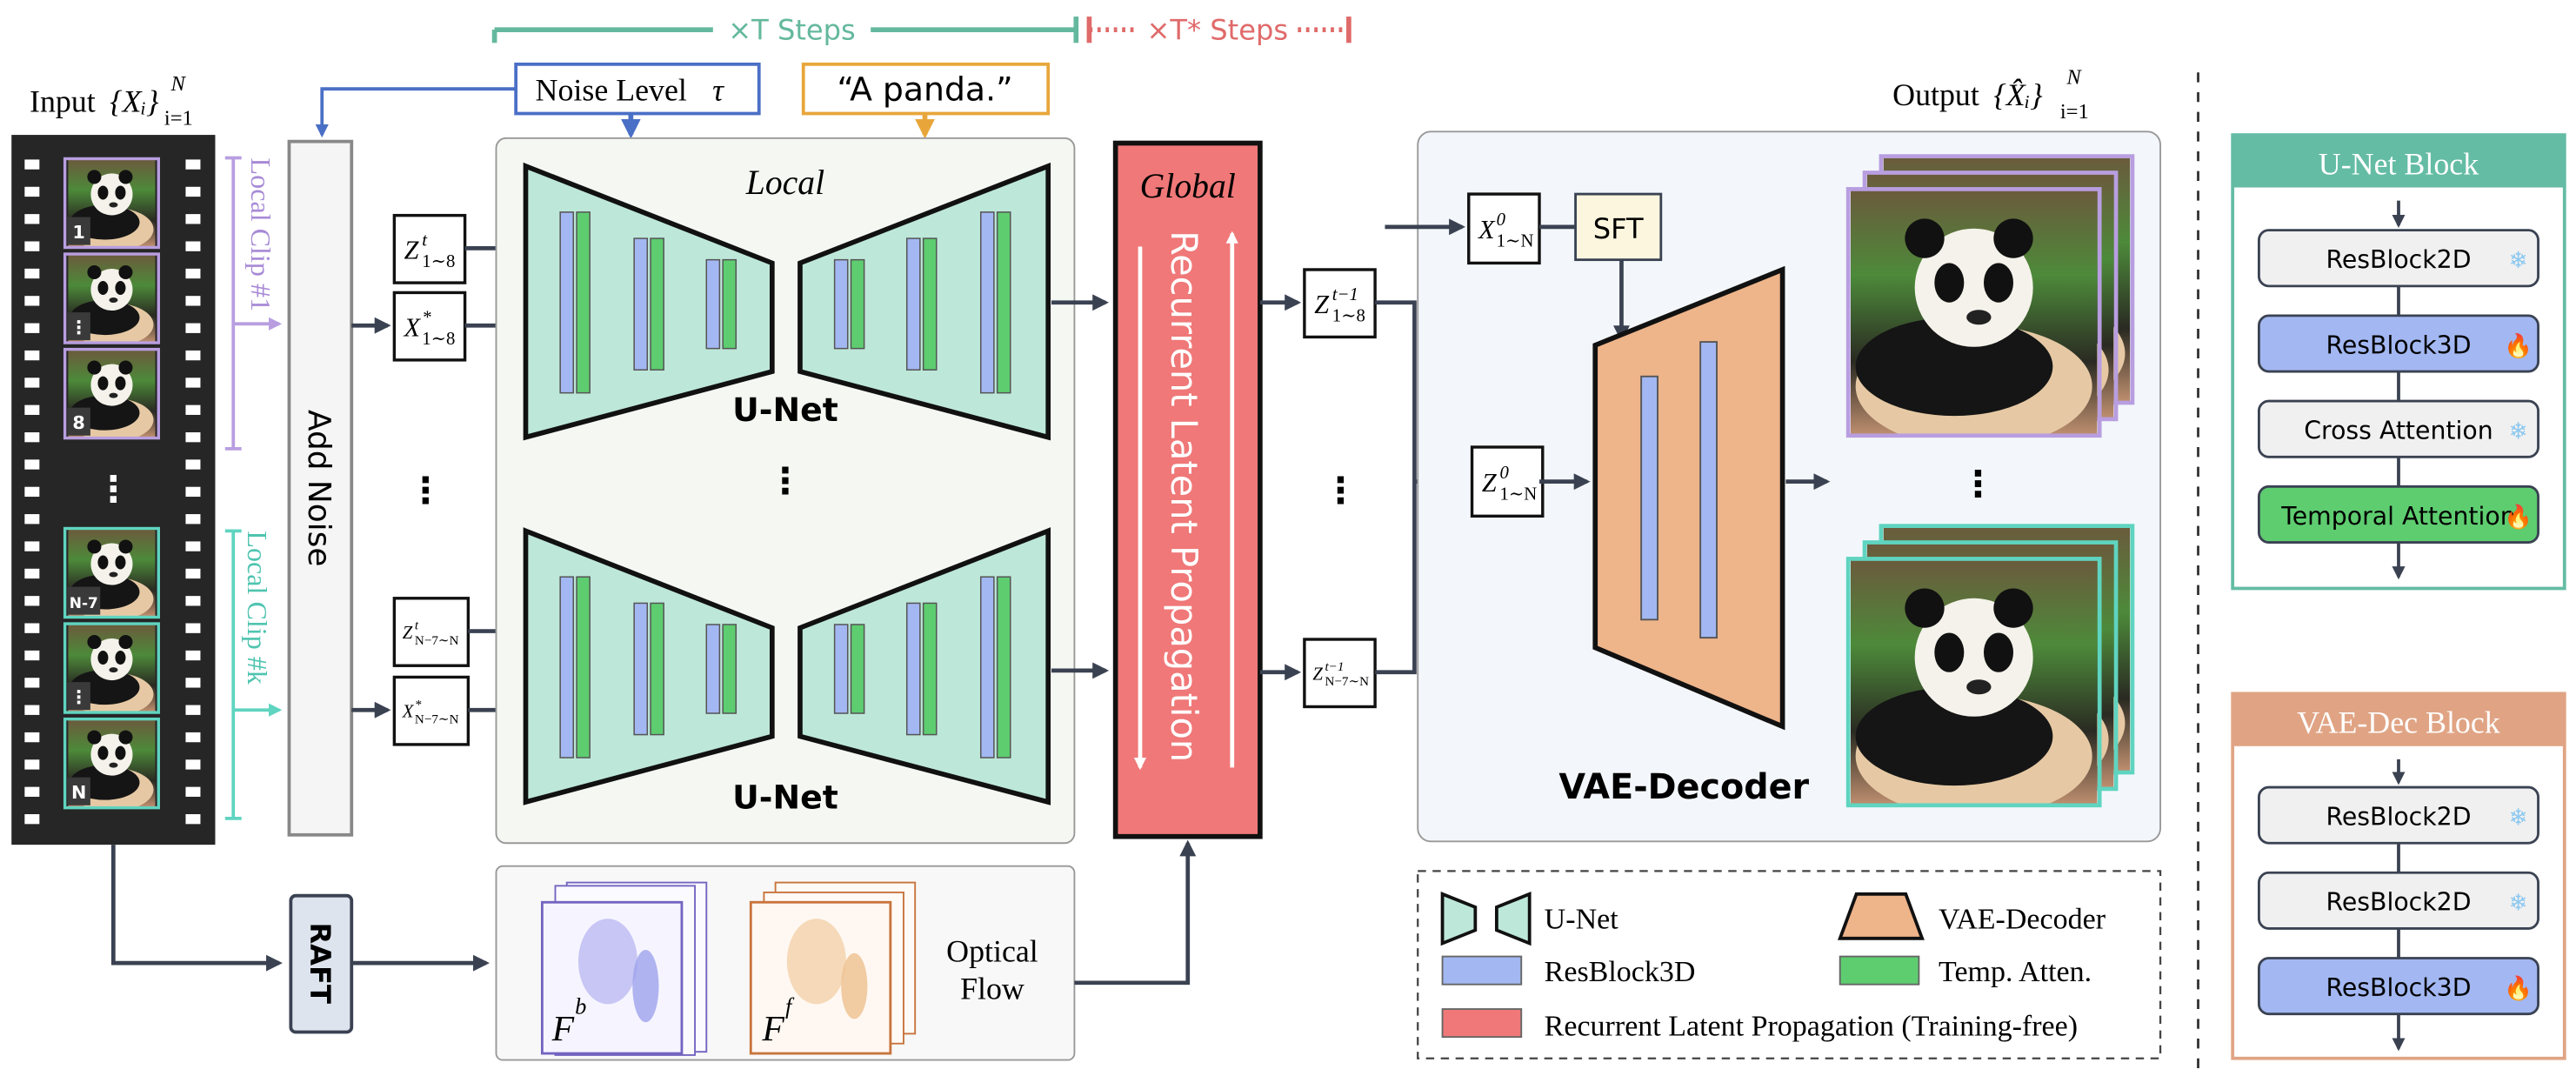  What do you see at coordinates (78, 232) in the screenshot?
I see `frame-index-badge: 1` at bounding box center [78, 232].